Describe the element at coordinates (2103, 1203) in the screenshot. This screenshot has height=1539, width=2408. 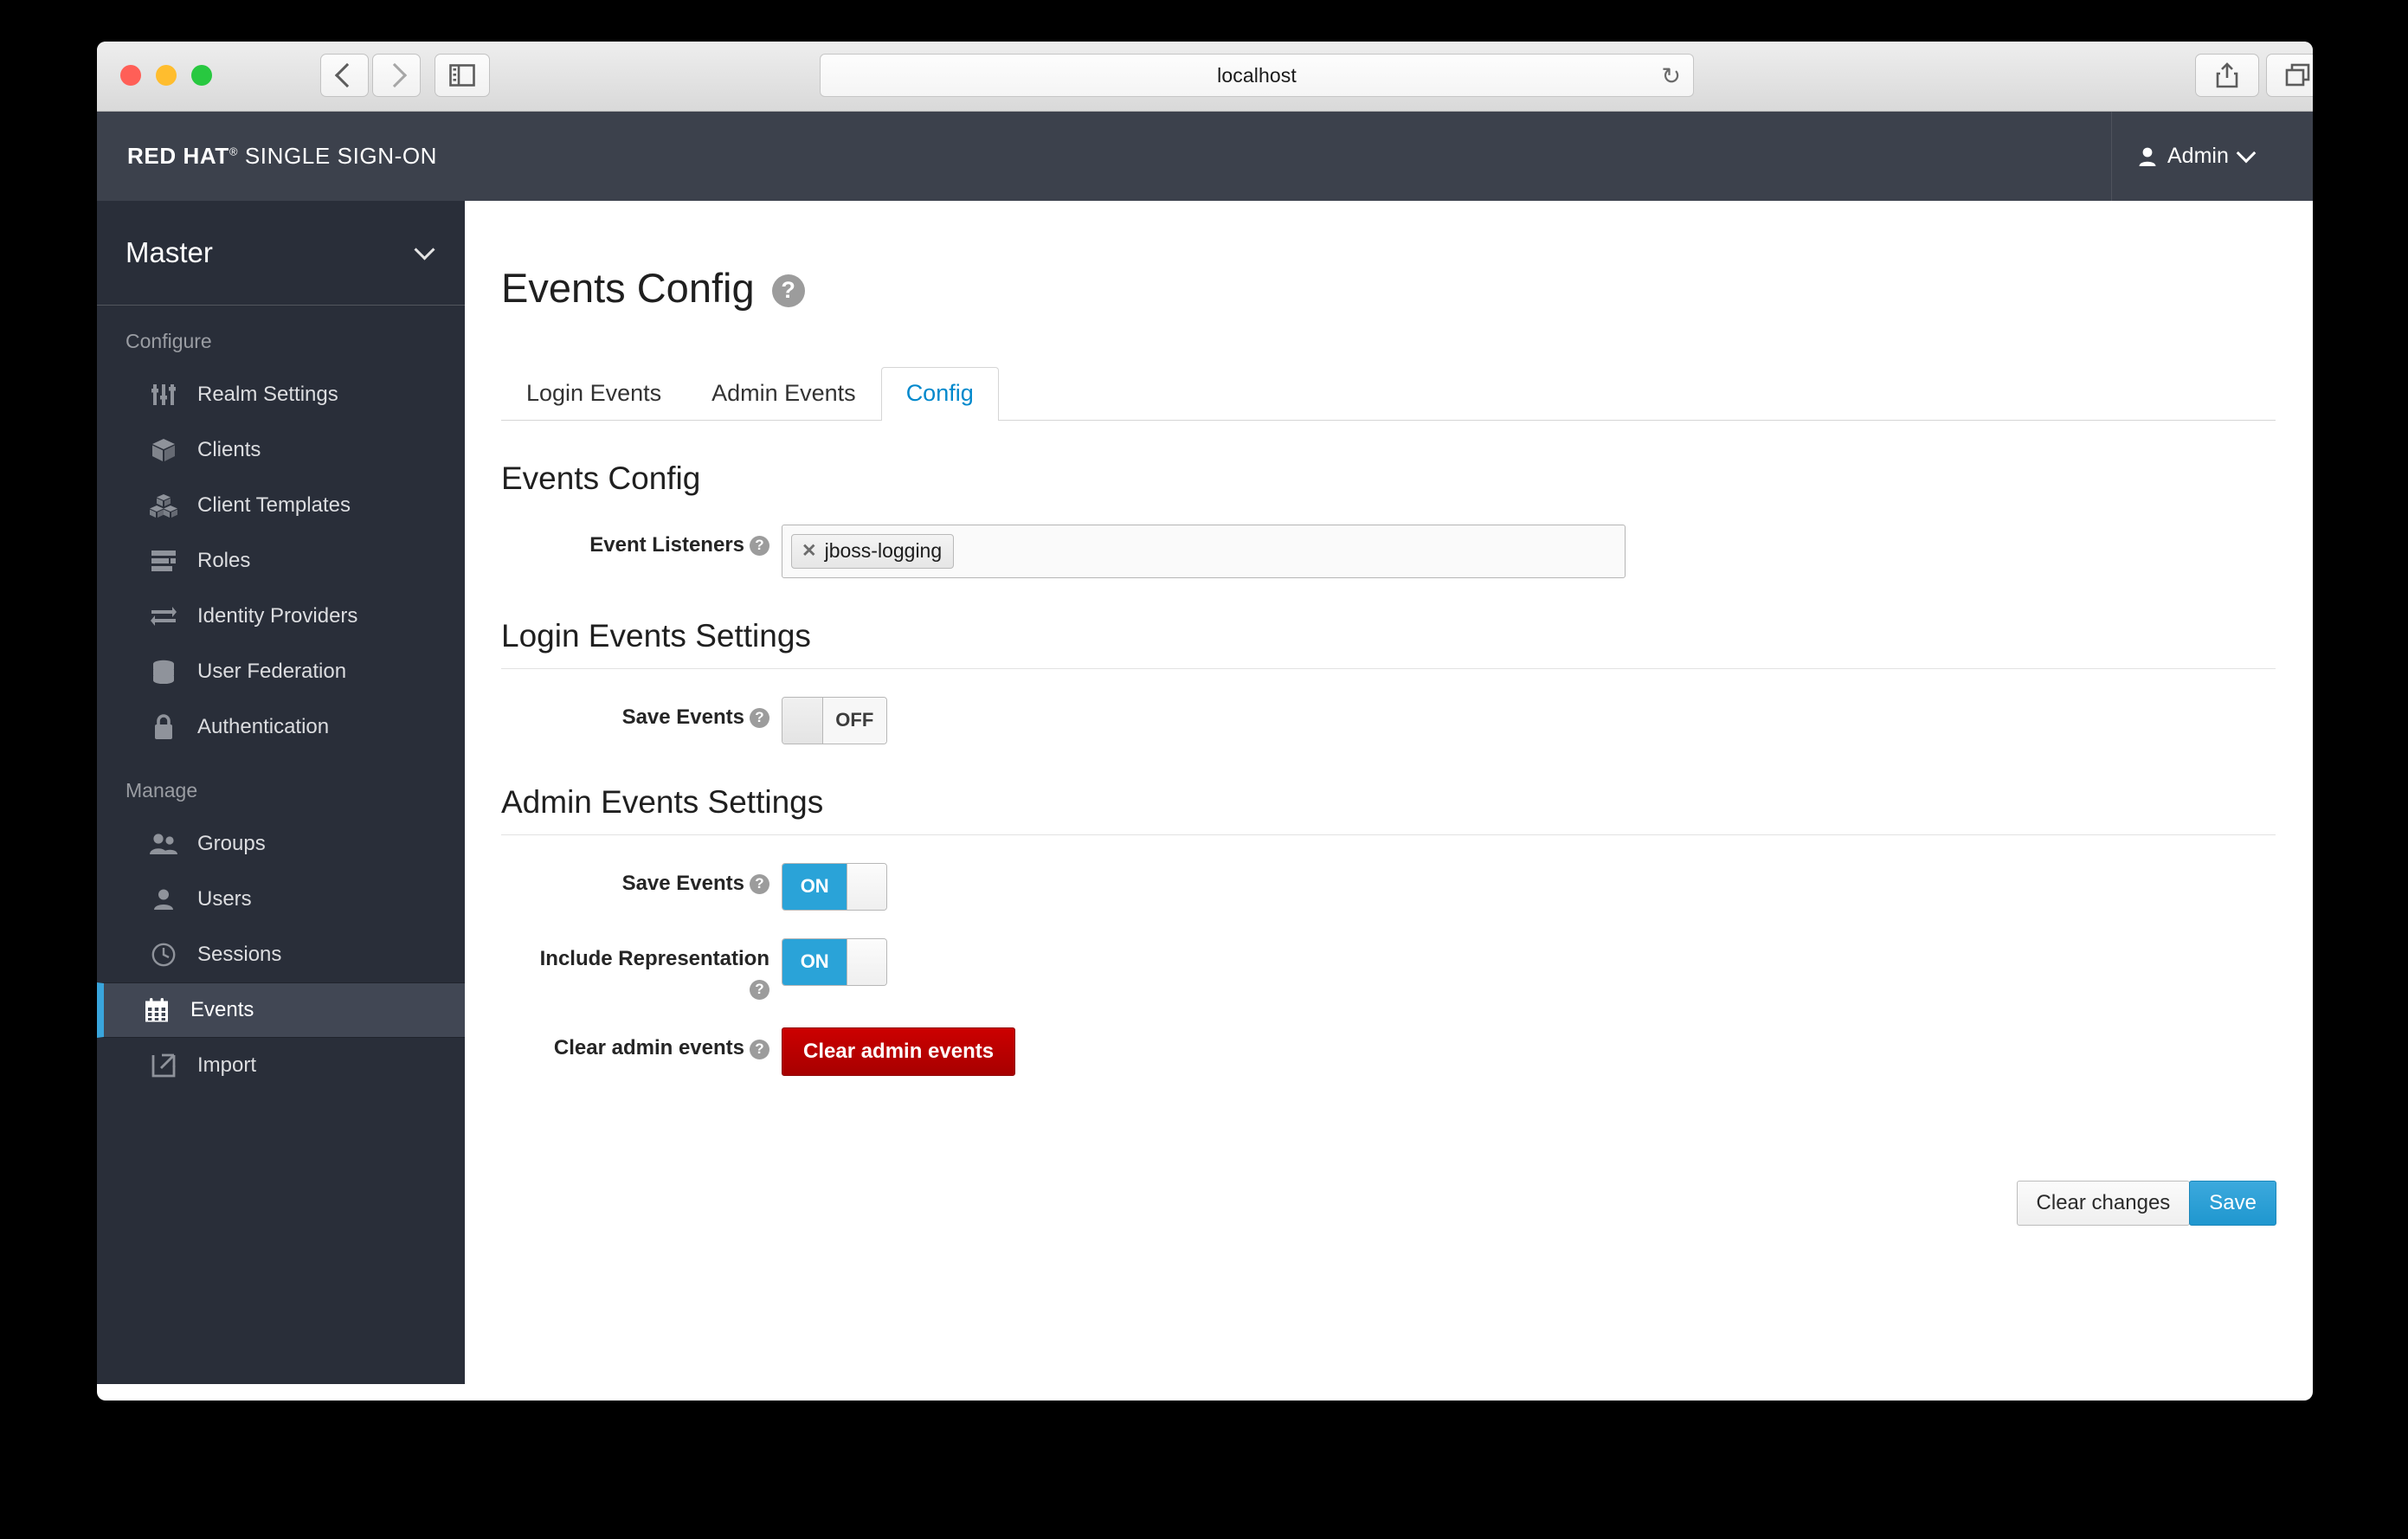
I see `clear-changes-button: Clear changes` at that location.